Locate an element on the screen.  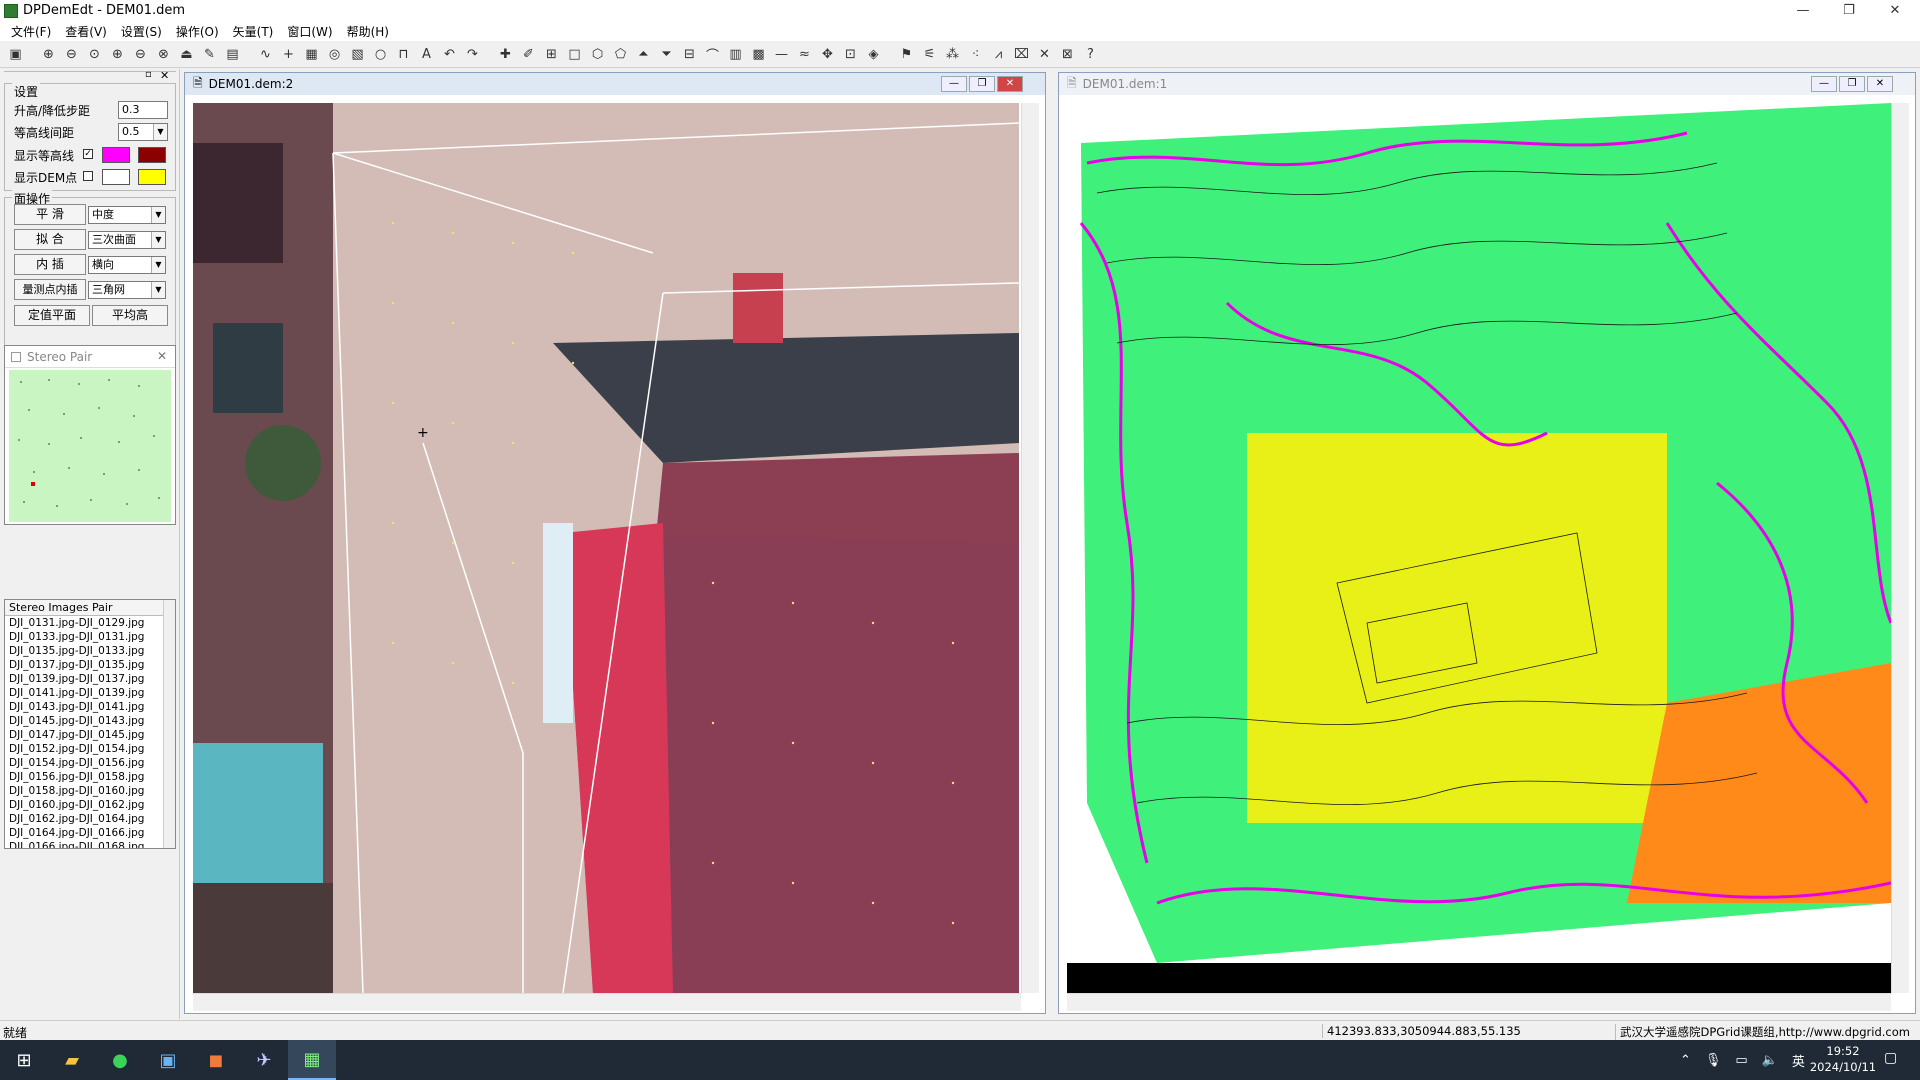
dem-window-2-close: ✕ is located at coordinates (1010, 84).